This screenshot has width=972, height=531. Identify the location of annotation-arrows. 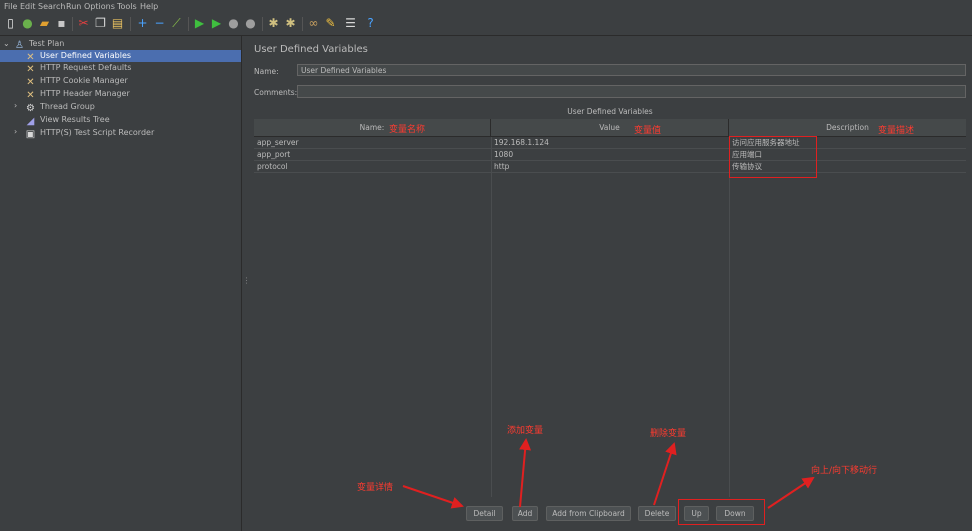
(608, 473).